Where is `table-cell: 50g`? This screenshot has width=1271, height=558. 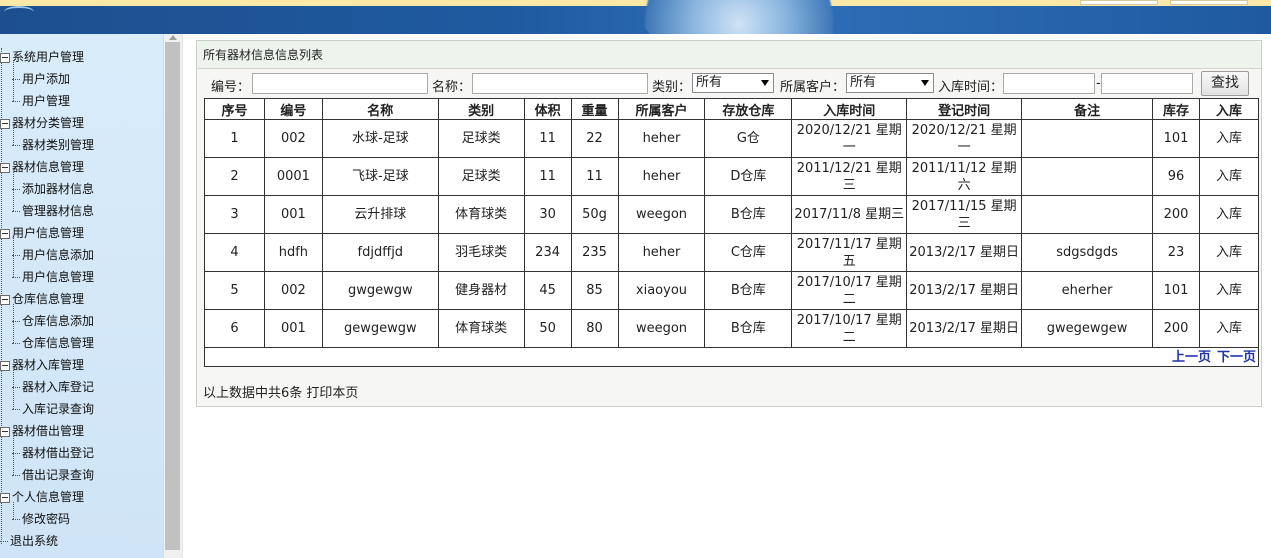 table-cell: 50g is located at coordinates (594, 214).